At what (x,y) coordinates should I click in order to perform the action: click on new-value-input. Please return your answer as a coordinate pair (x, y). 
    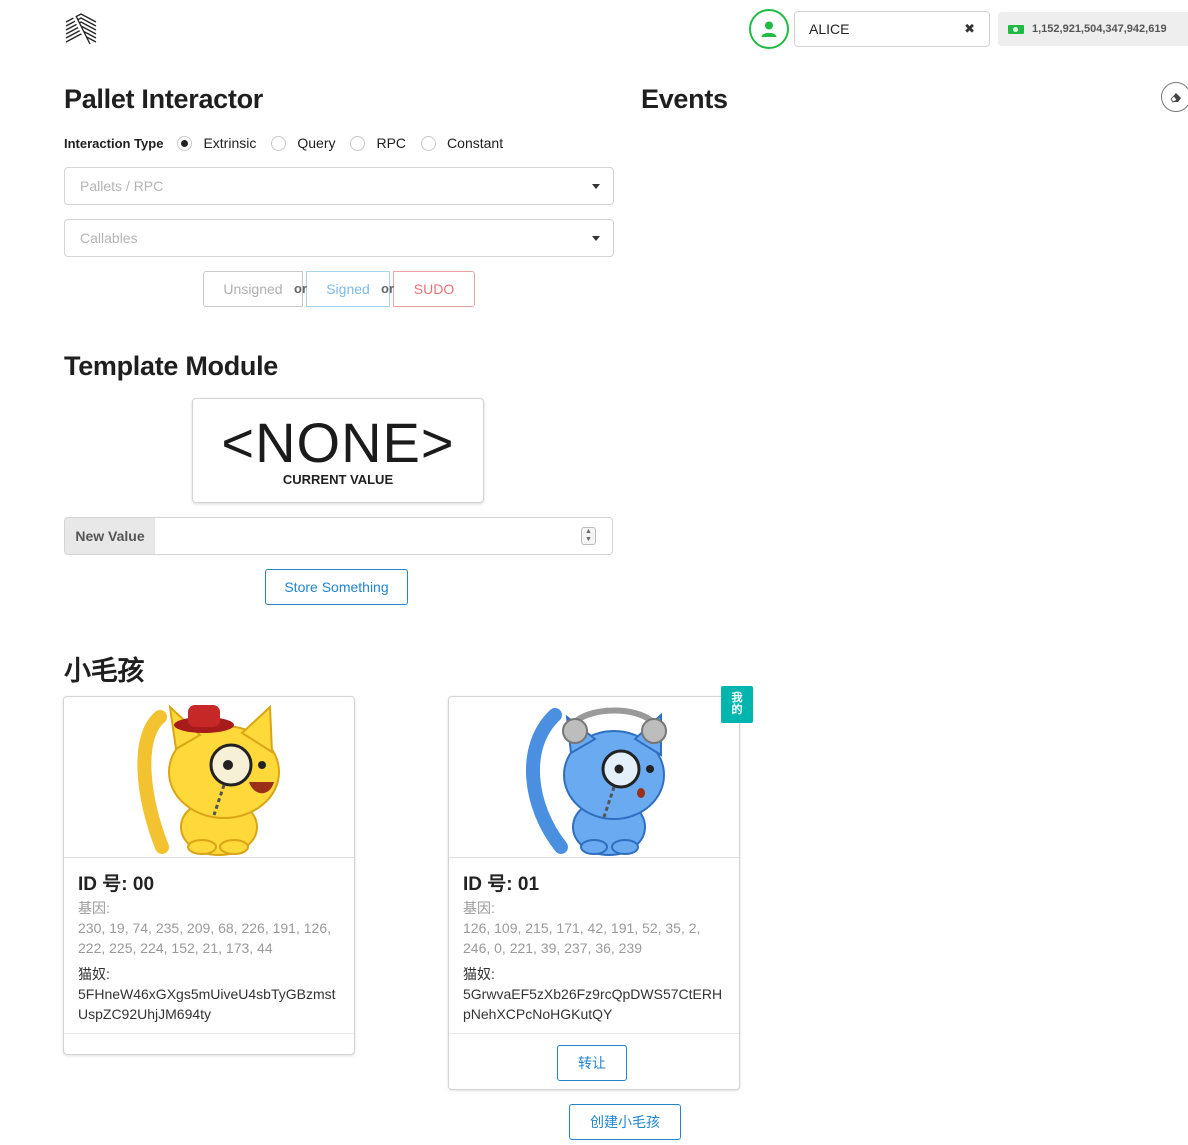
    Looking at the image, I should click on (368, 536).